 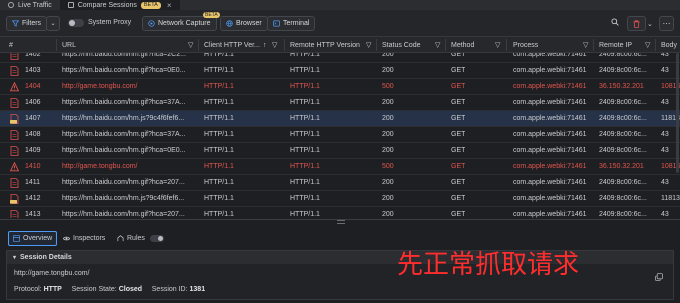 I want to click on inspectors-label: Inspectors, so click(x=89, y=238).